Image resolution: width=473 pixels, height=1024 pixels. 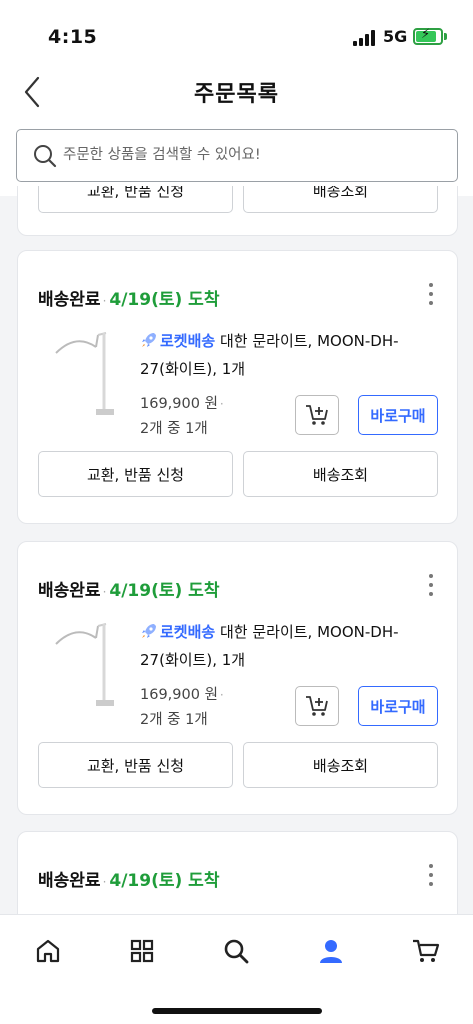 I want to click on my-page-tab, so click(x=331, y=951).